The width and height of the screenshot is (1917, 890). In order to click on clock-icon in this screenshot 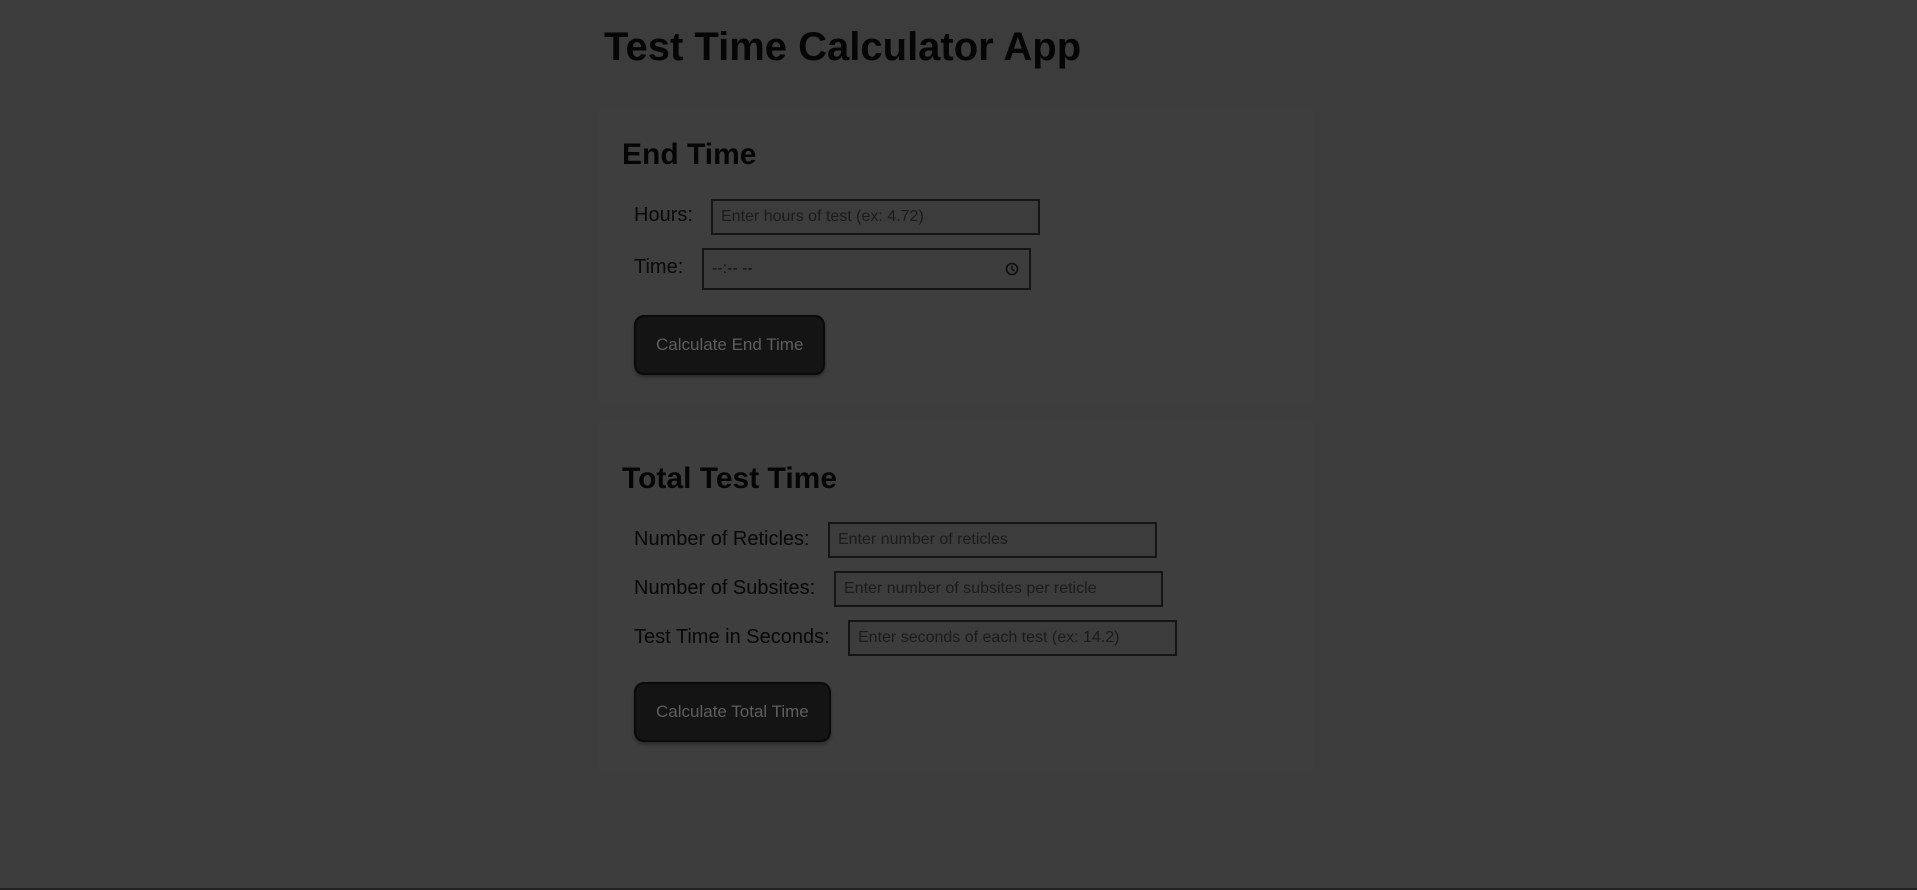, I will do `click(1012, 269)`.